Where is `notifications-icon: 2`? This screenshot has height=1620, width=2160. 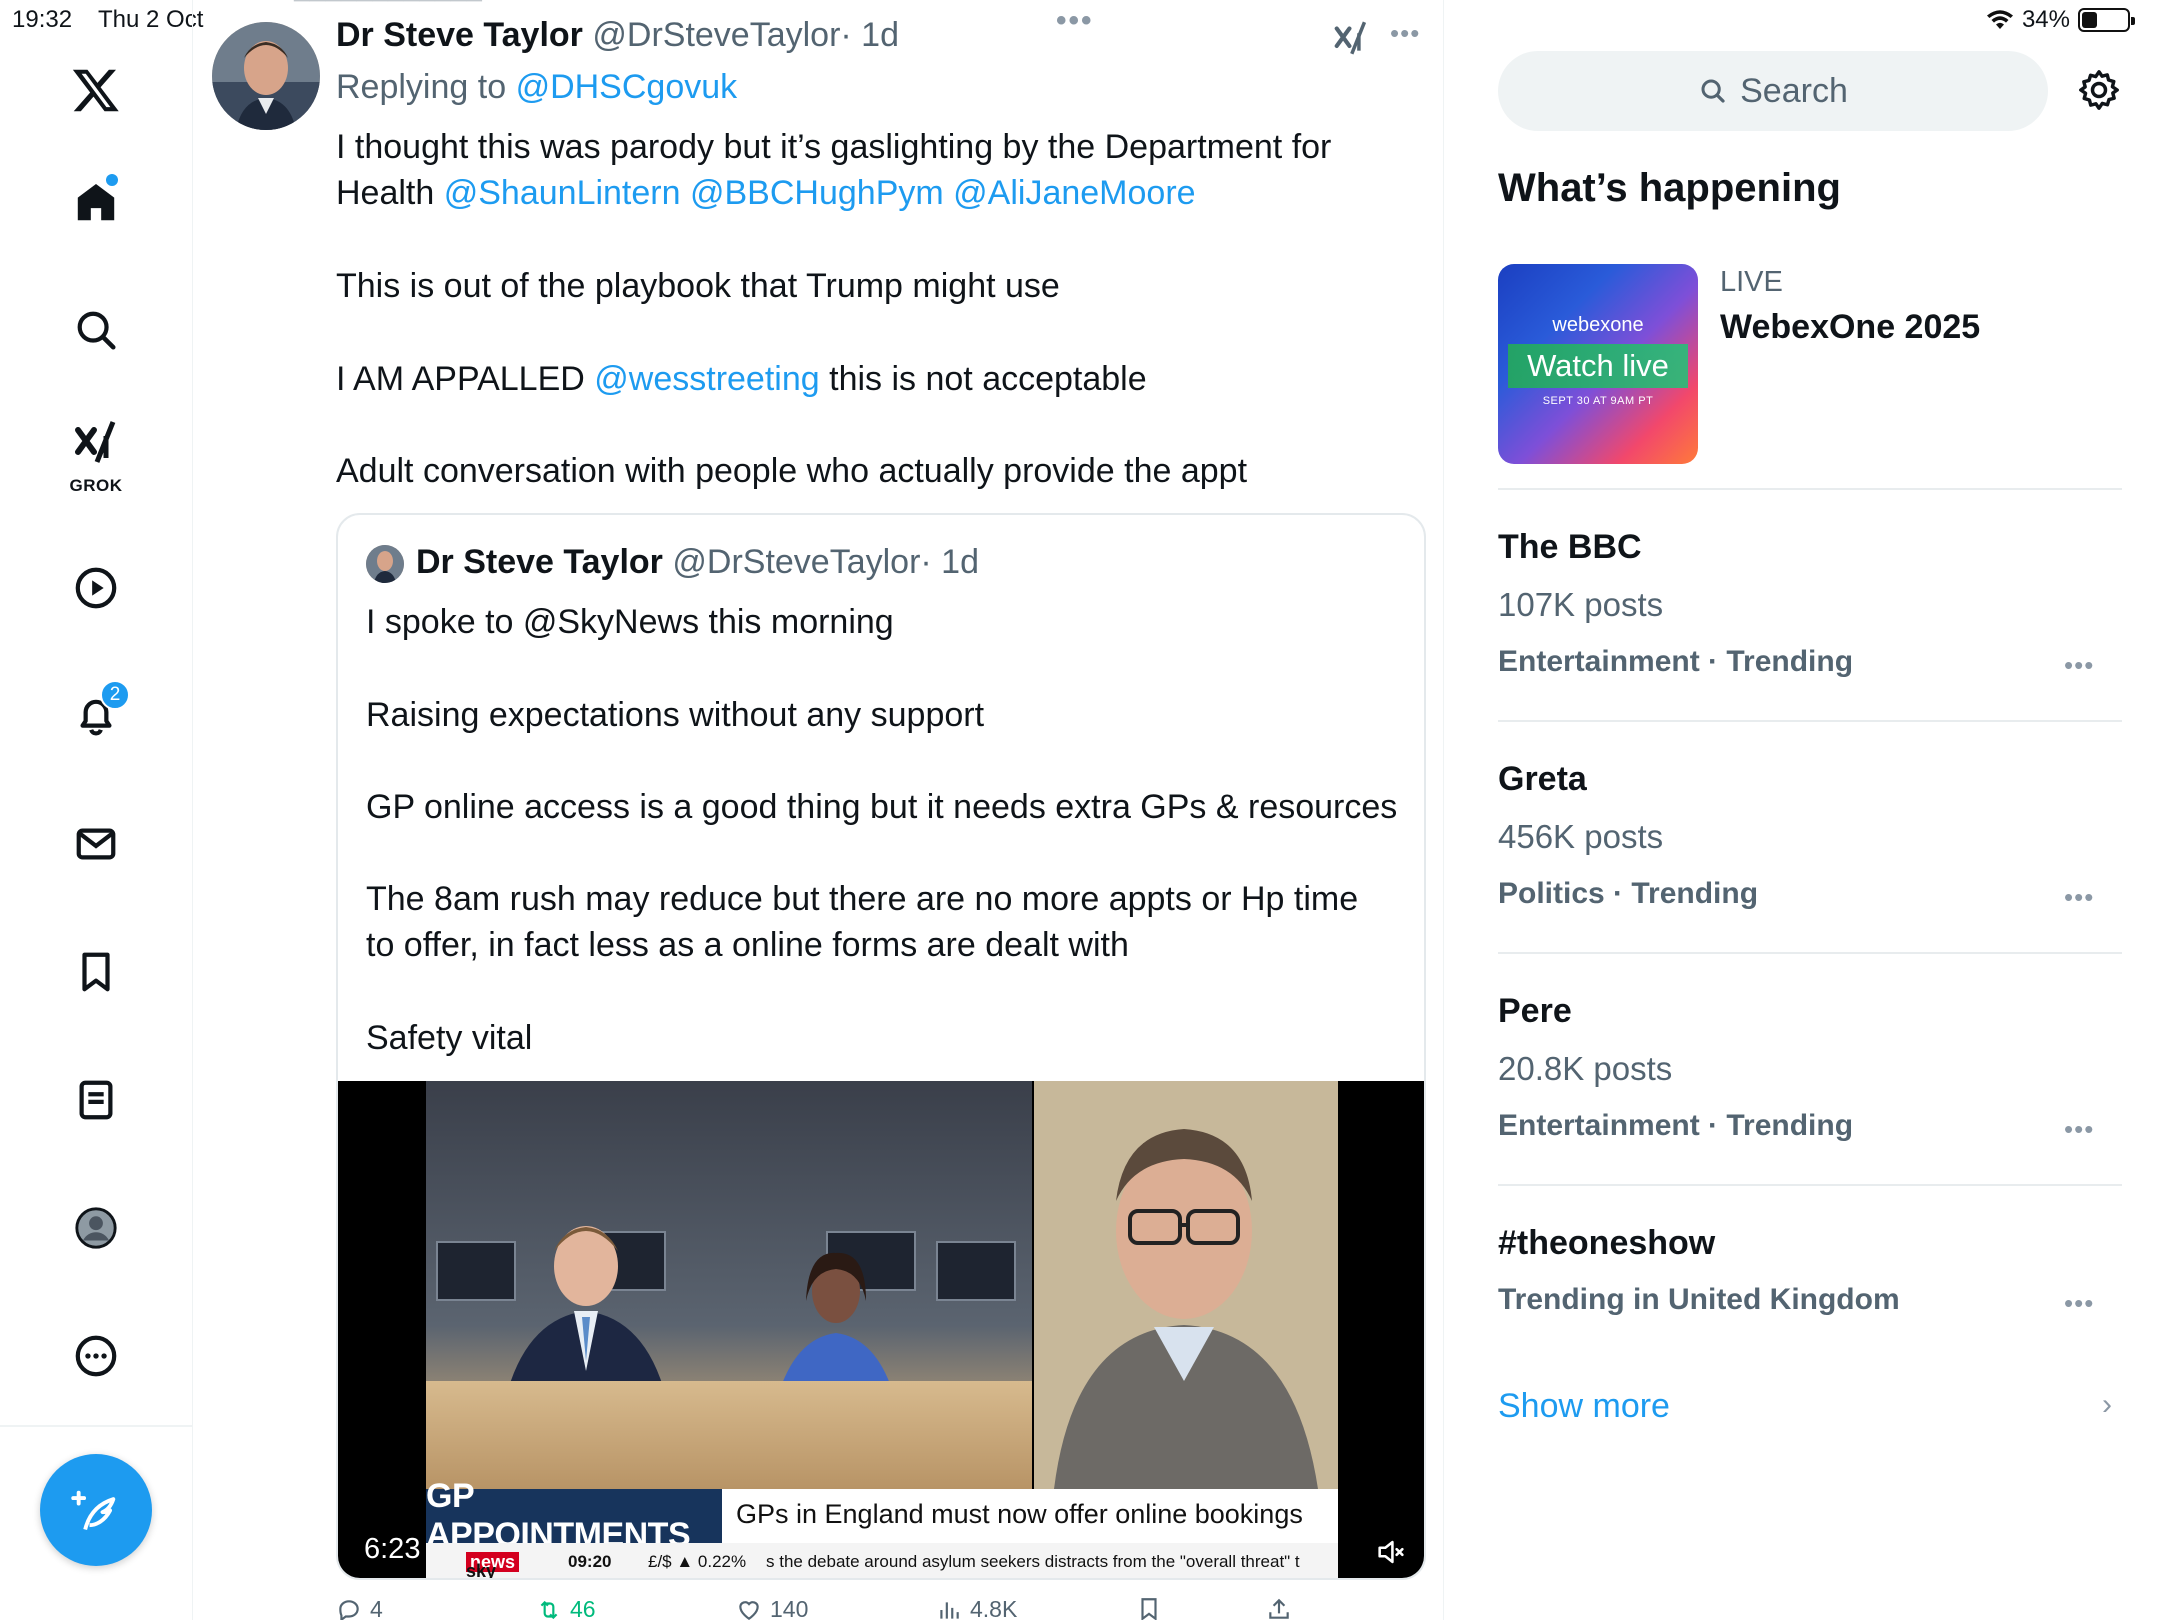 notifications-icon: 2 is located at coordinates (96, 716).